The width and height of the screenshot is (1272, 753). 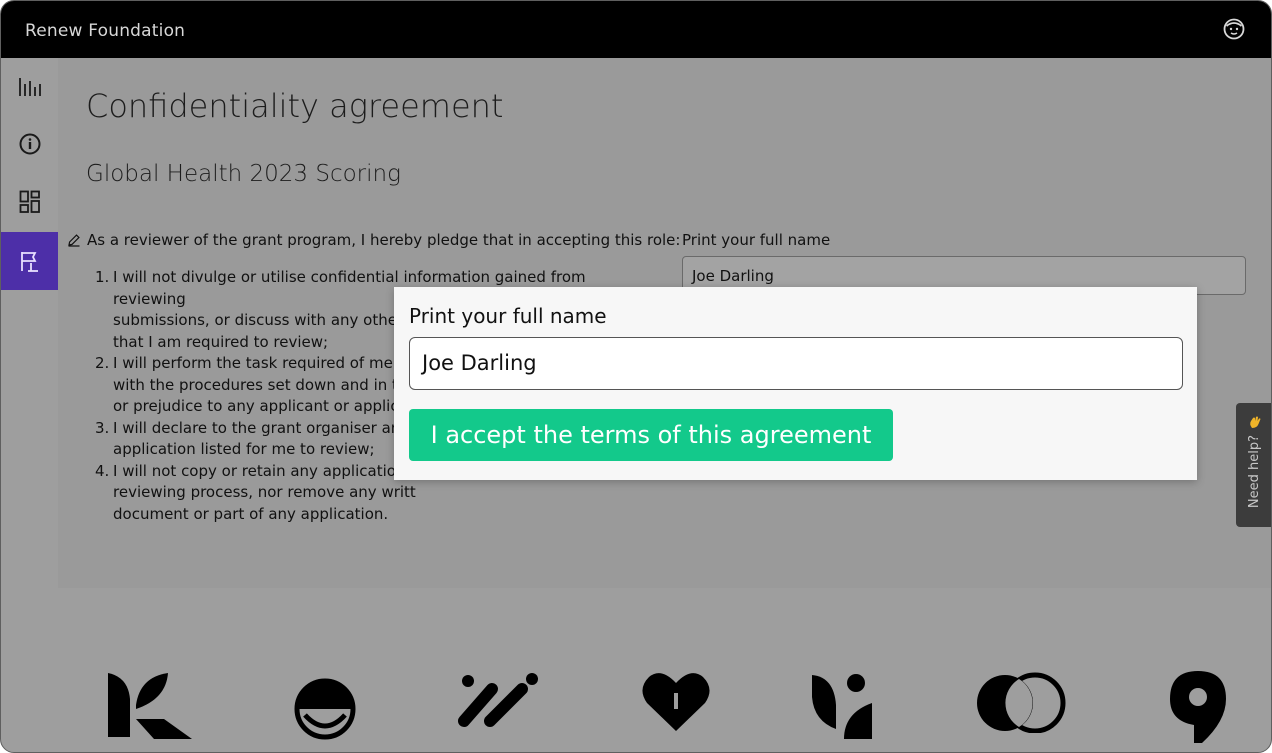 What do you see at coordinates (74, 240) in the screenshot?
I see `pencil-icon` at bounding box center [74, 240].